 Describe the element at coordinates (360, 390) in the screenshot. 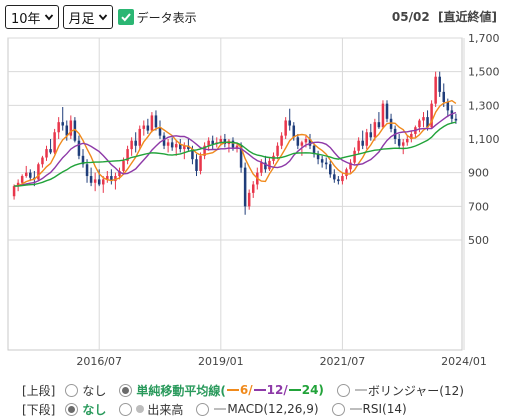

I see `bollinger-dash-icon` at that location.